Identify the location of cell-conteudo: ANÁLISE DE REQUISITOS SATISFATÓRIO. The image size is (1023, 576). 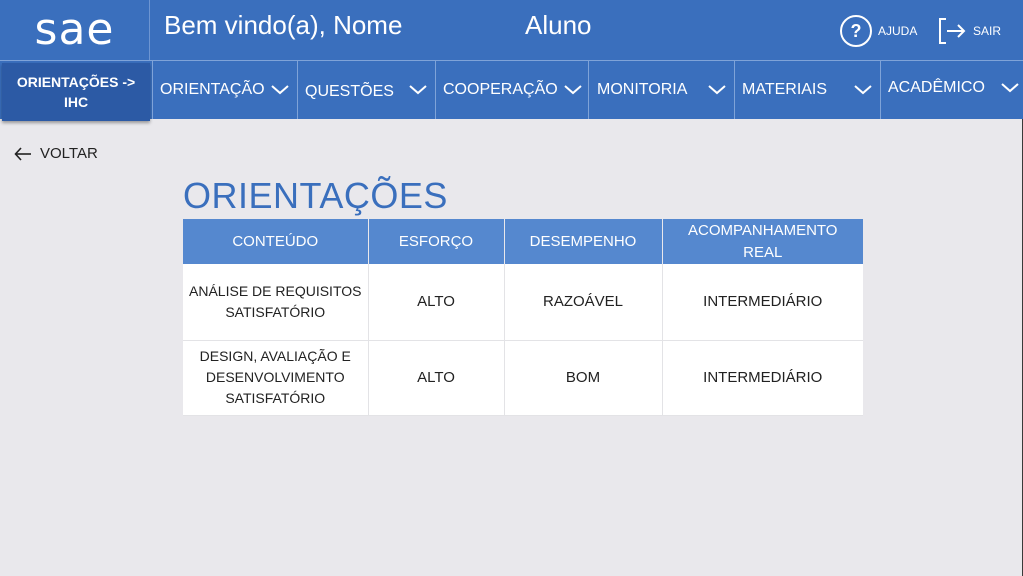
(276, 302).